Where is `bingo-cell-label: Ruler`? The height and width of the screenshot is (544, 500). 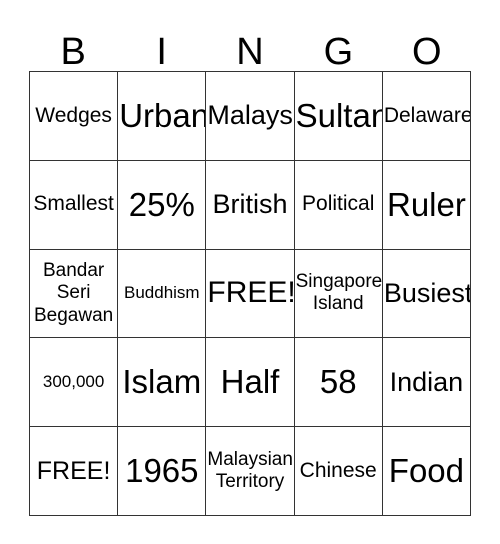
bingo-cell-label: Ruler is located at coordinates (426, 204).